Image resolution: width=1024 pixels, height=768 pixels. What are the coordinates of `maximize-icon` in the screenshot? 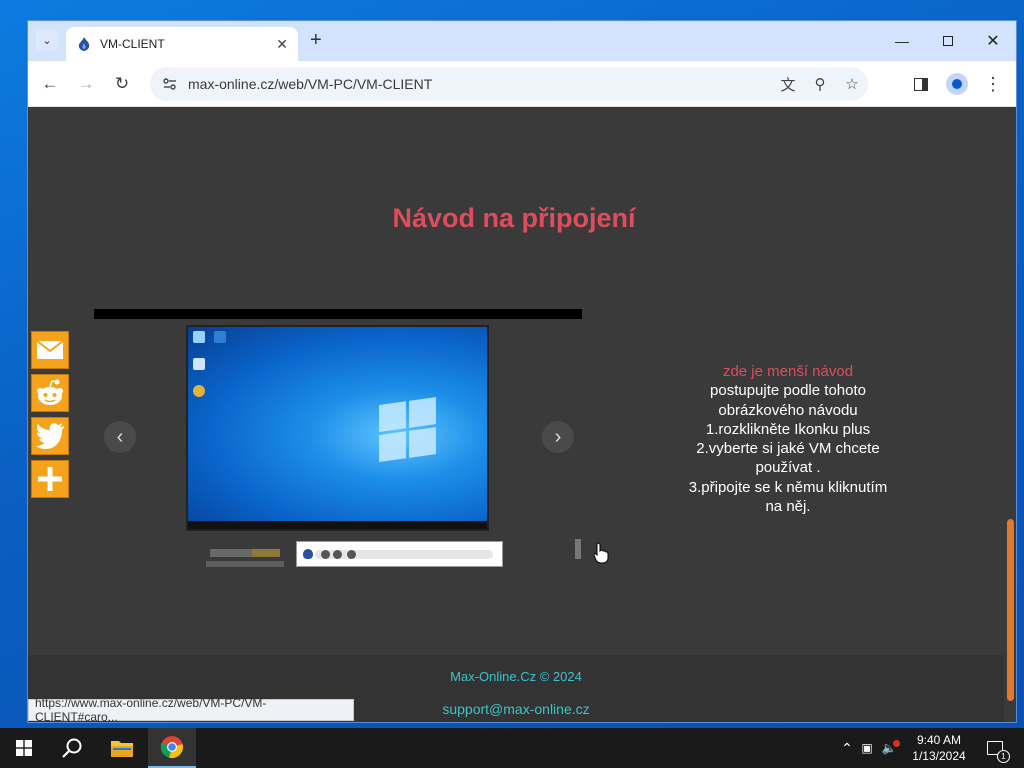 It's located at (948, 41).